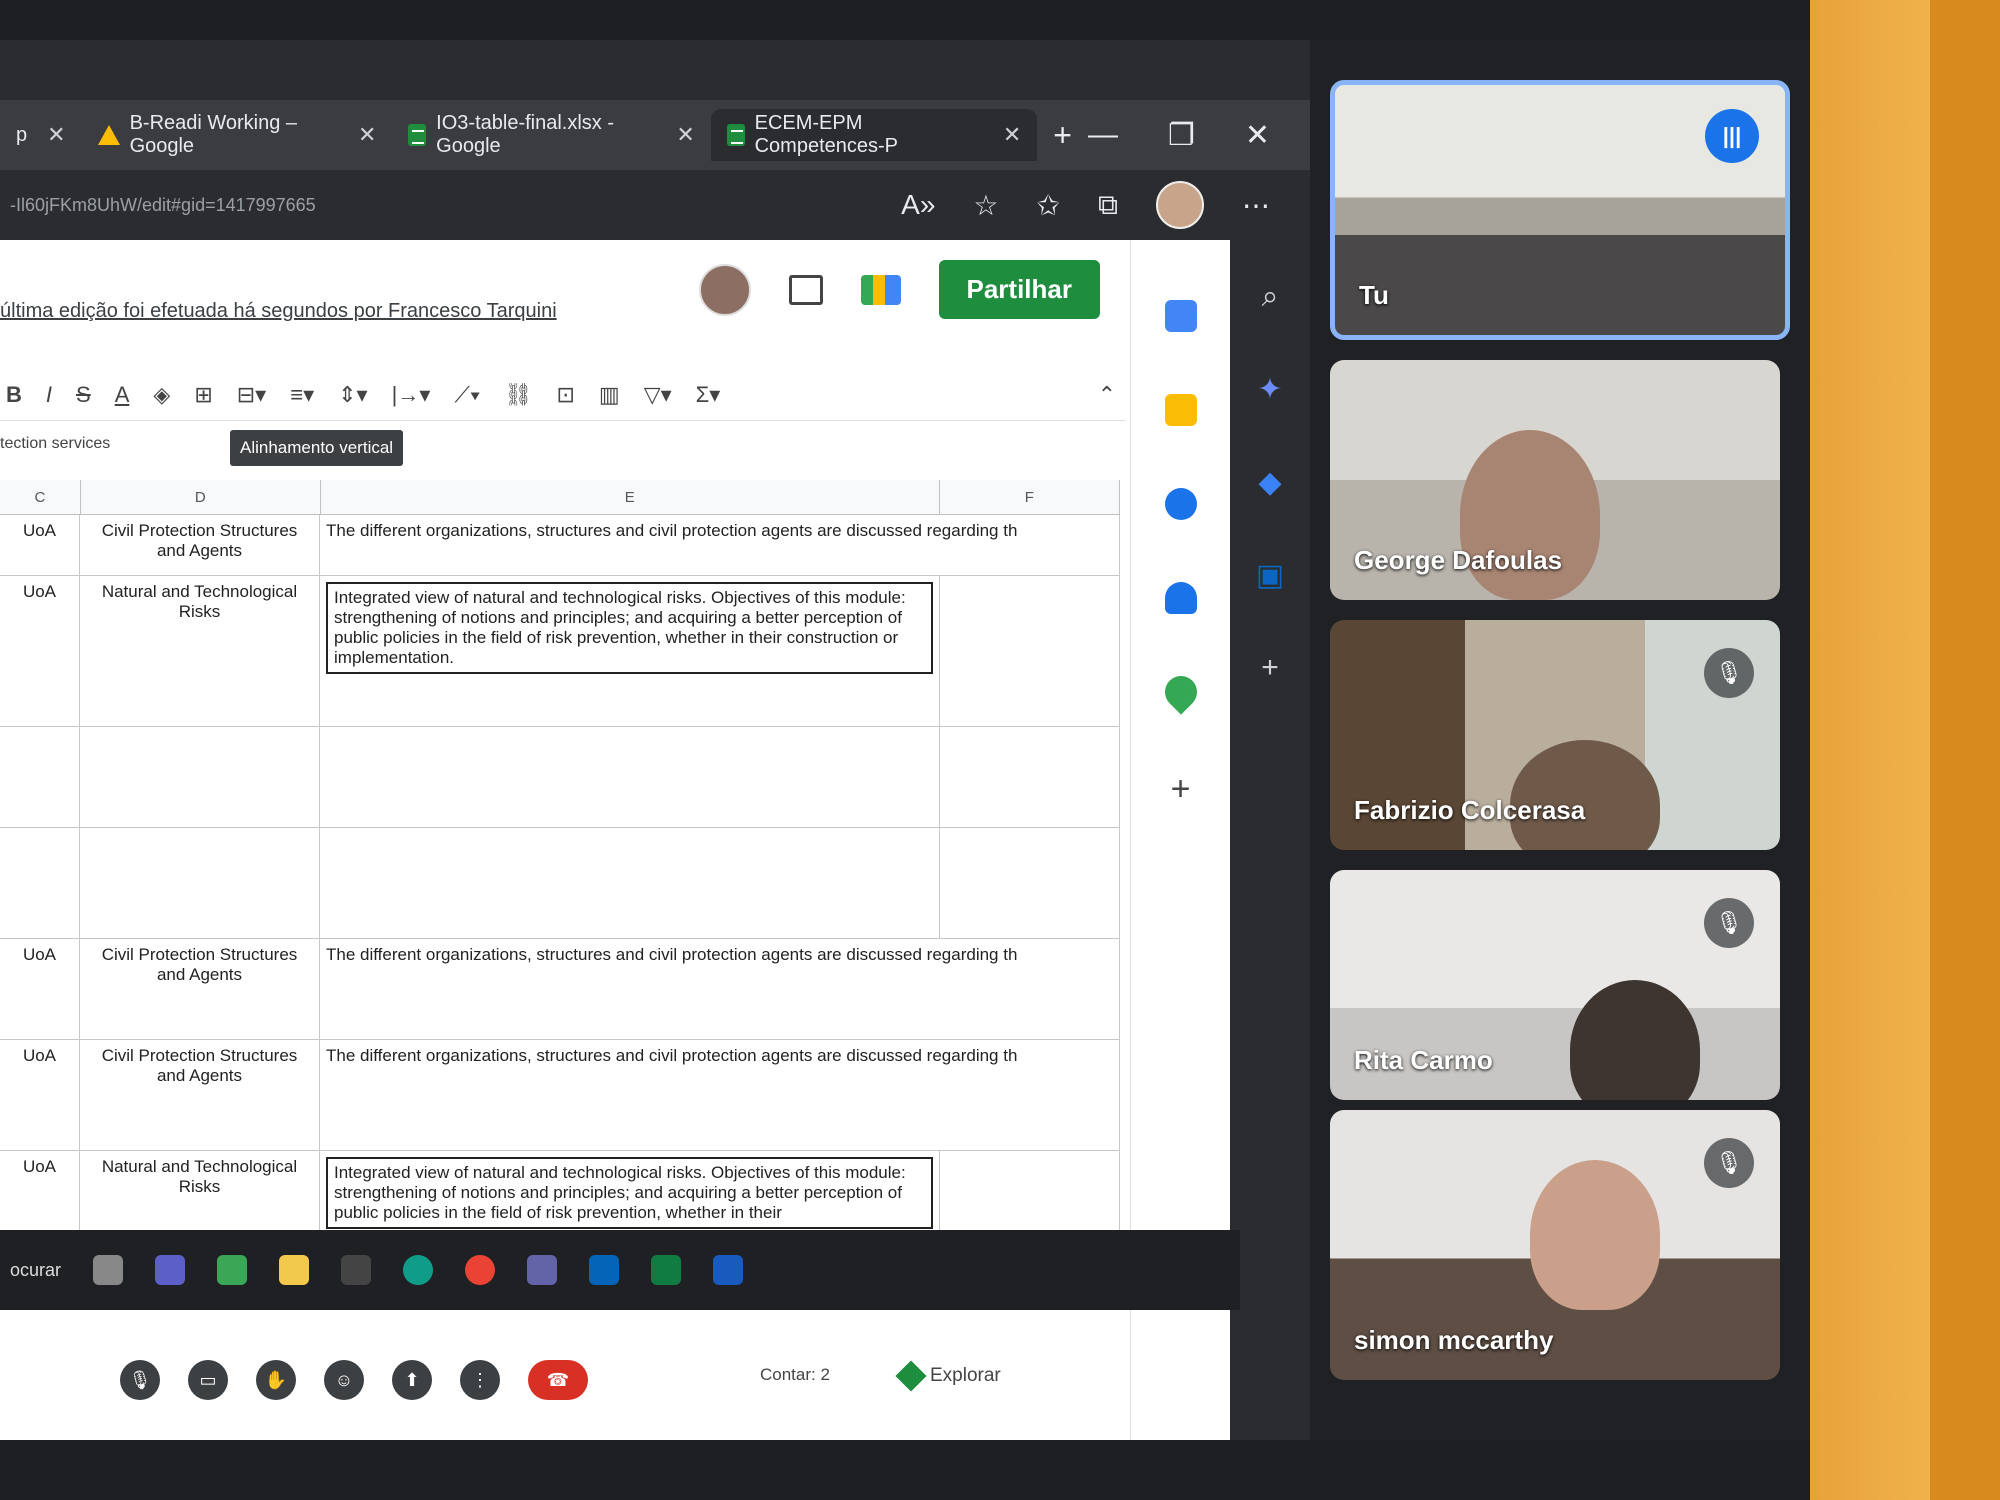 The height and width of the screenshot is (1500, 2000). I want to click on restore-icon: ❐, so click(1181, 135).